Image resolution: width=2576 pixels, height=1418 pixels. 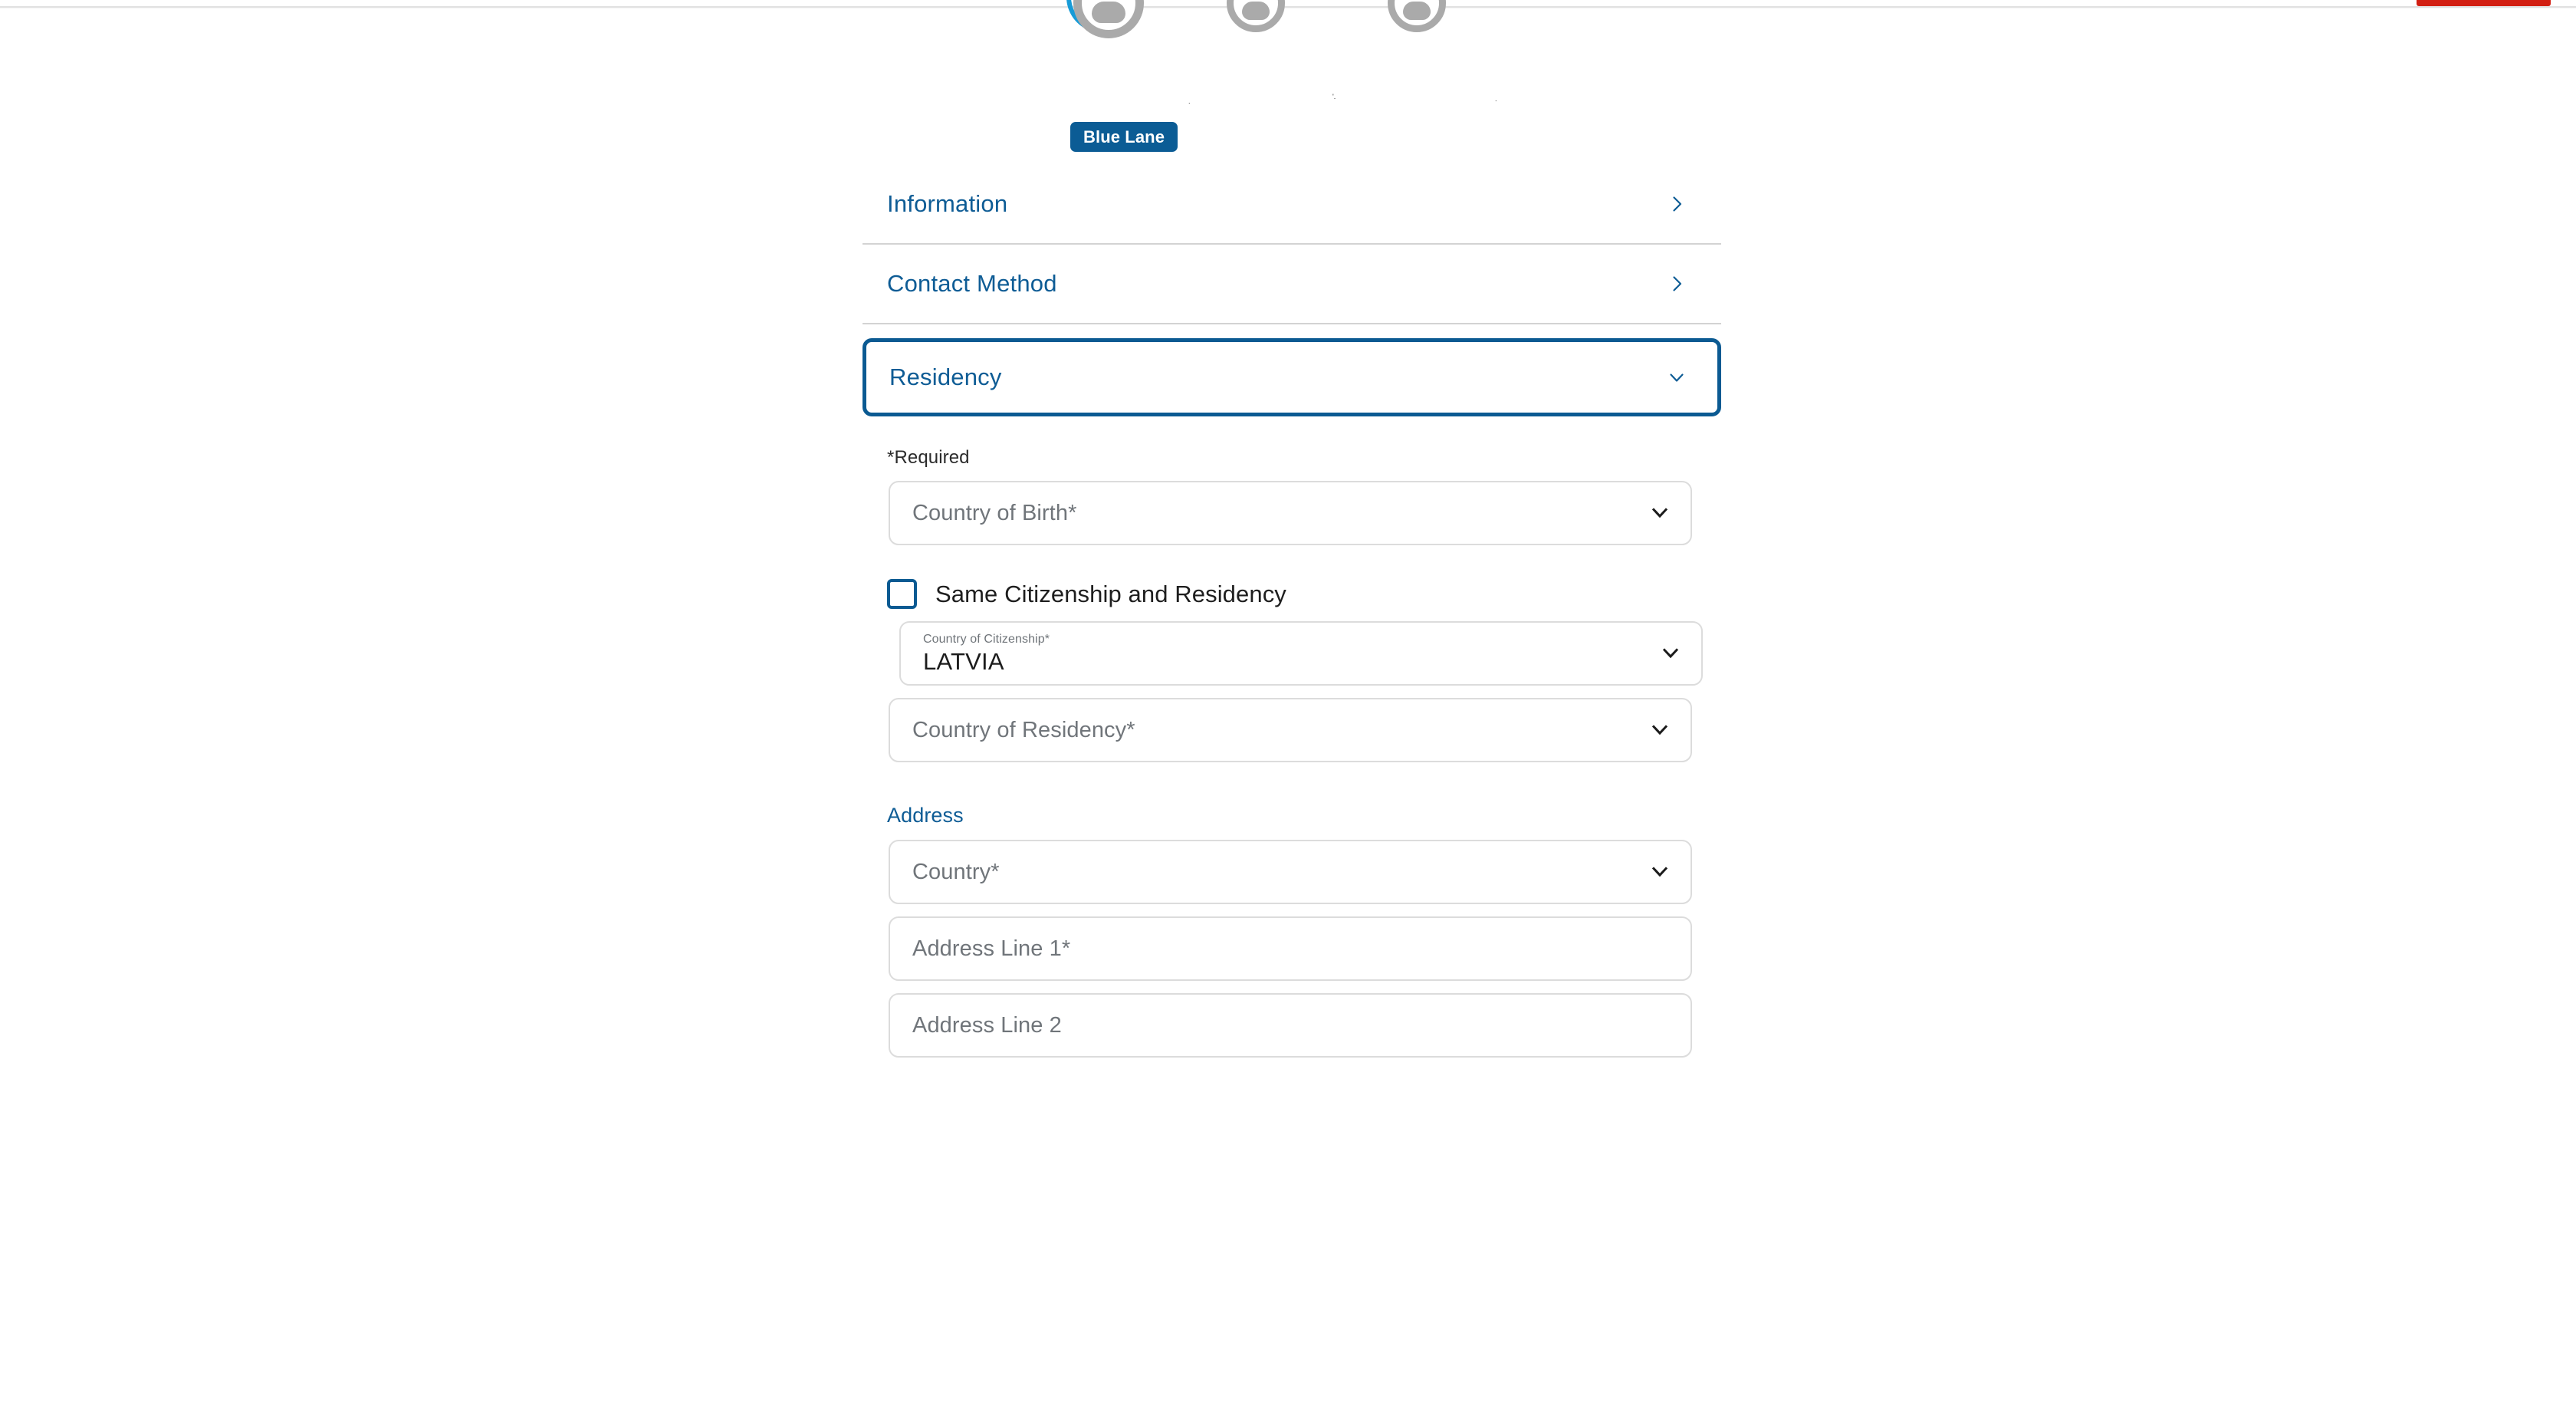 I want to click on alert-indicator-bar, so click(x=2484, y=3).